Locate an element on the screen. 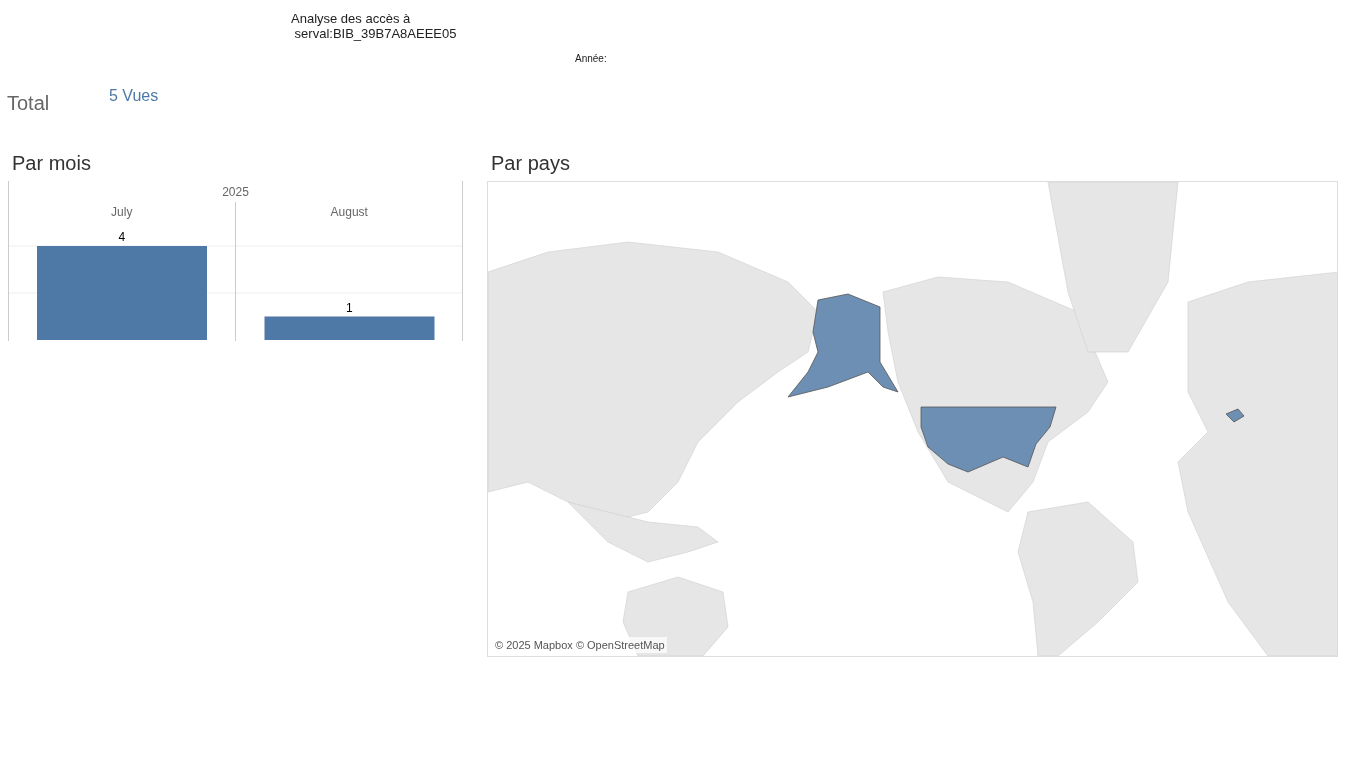 The width and height of the screenshot is (1366, 768). year-filter-label: Année: is located at coordinates (591, 59).